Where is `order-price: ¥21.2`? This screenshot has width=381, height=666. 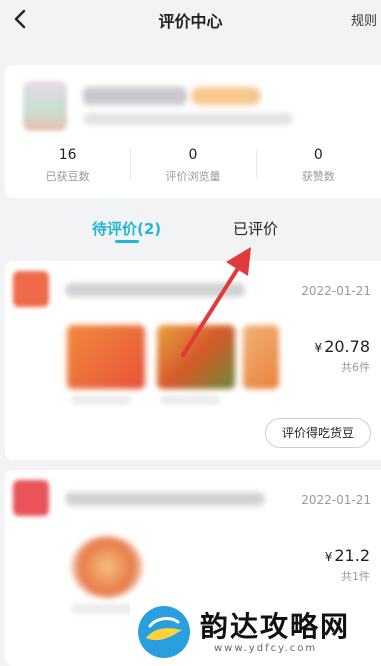
order-price: ¥21.2 is located at coordinates (347, 555).